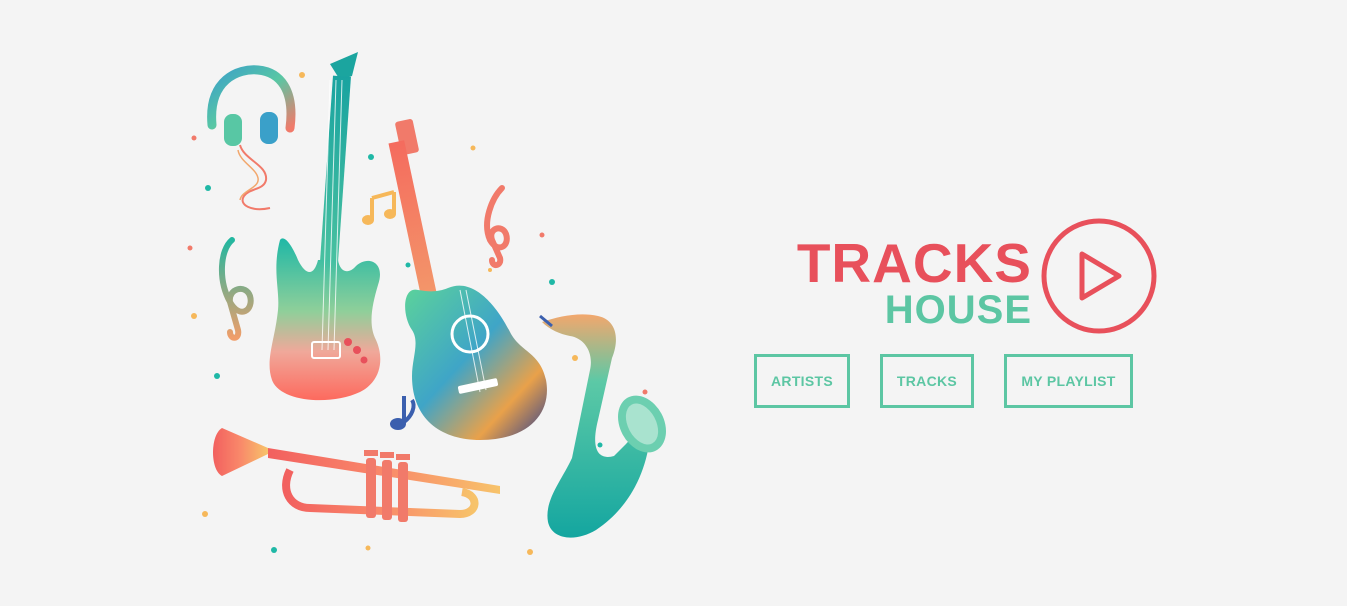  I want to click on main-nav: ARTISTS TRACKS MY PLAYLIST, so click(943, 381).